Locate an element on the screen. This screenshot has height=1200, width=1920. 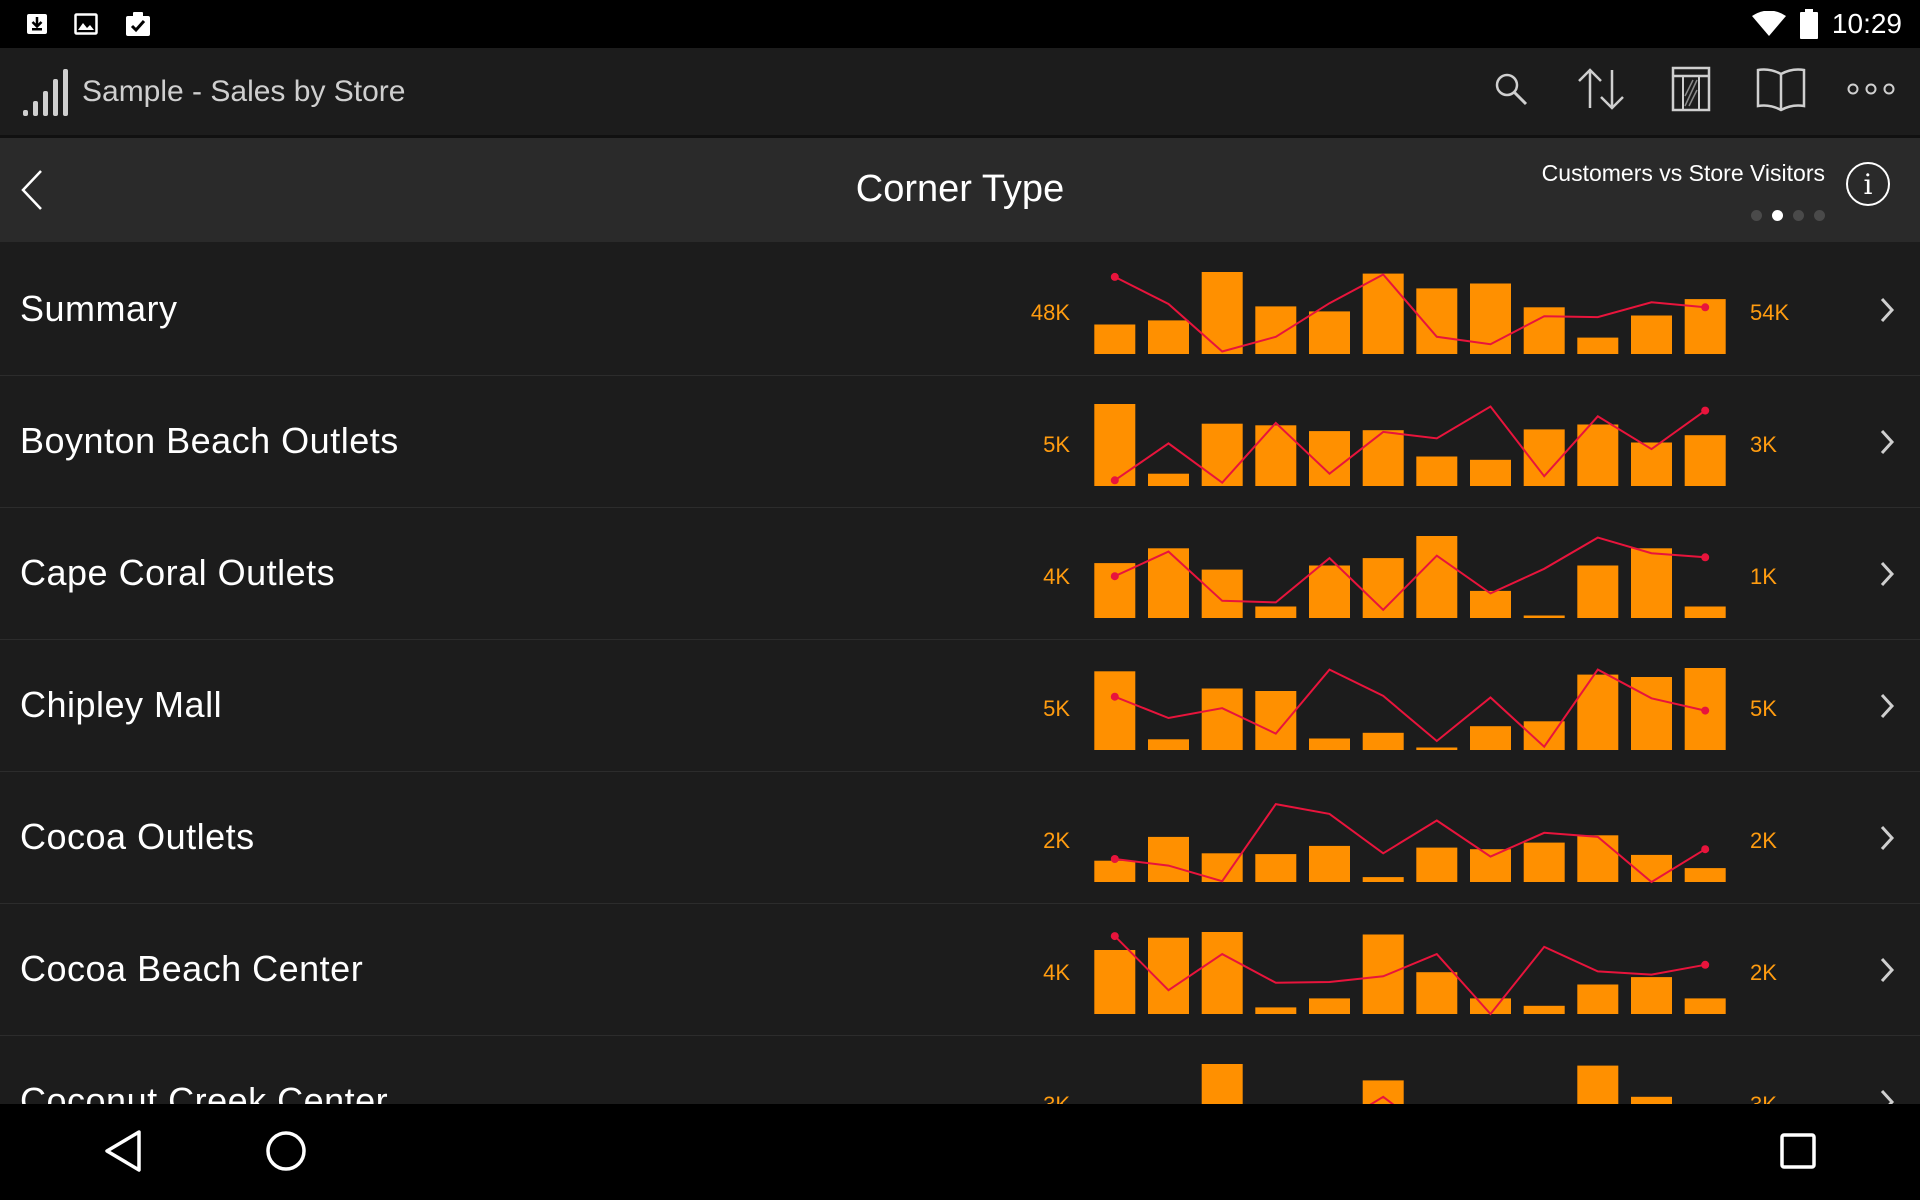
store-row: Cocoa Beach Center 4K 2K is located at coordinates (960, 970).